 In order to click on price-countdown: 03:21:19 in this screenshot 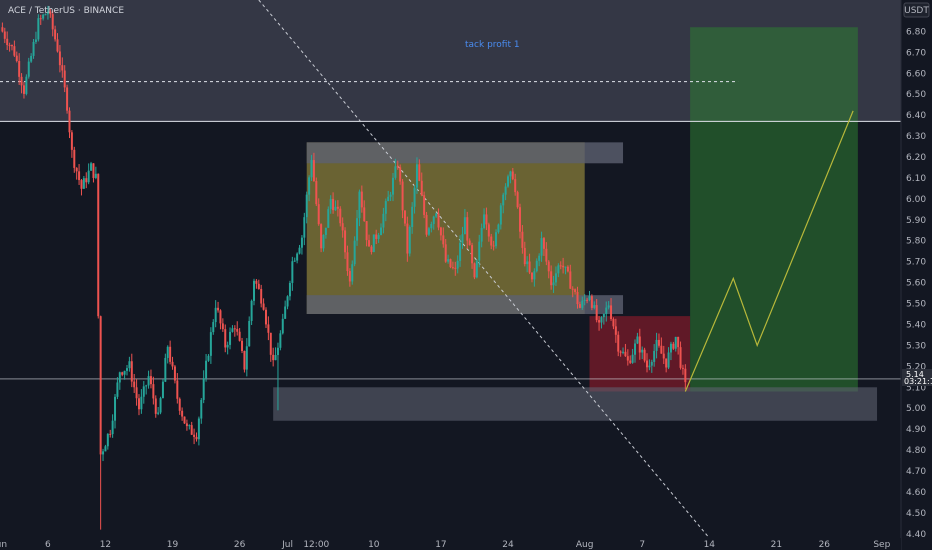, I will do `click(918, 381)`.